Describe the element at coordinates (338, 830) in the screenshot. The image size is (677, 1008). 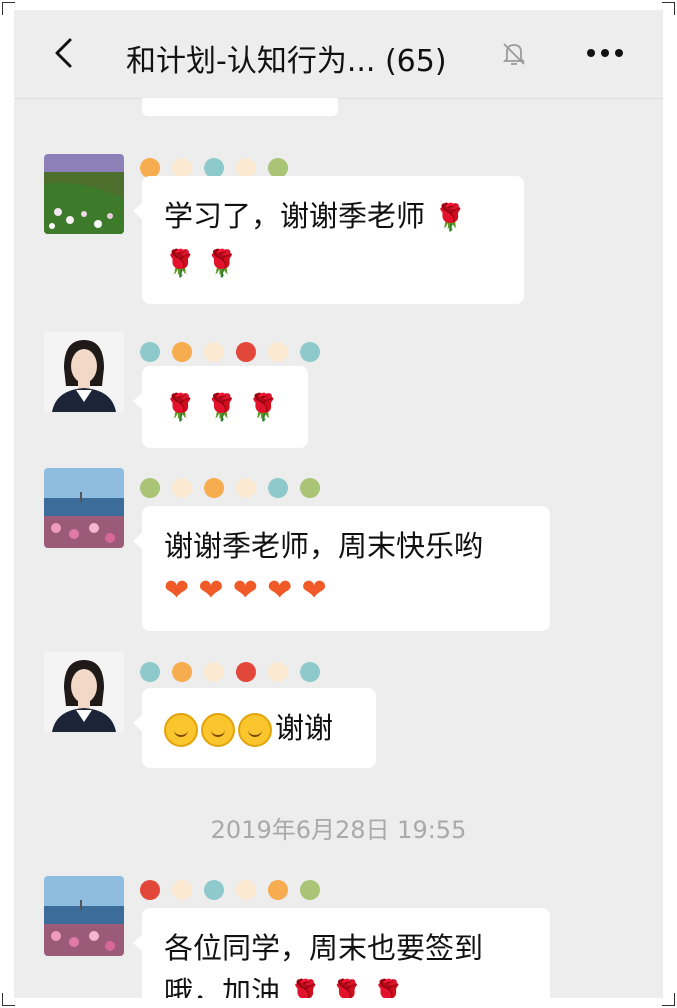
I see `timestamp-label: 2019年6月28日 19:55` at that location.